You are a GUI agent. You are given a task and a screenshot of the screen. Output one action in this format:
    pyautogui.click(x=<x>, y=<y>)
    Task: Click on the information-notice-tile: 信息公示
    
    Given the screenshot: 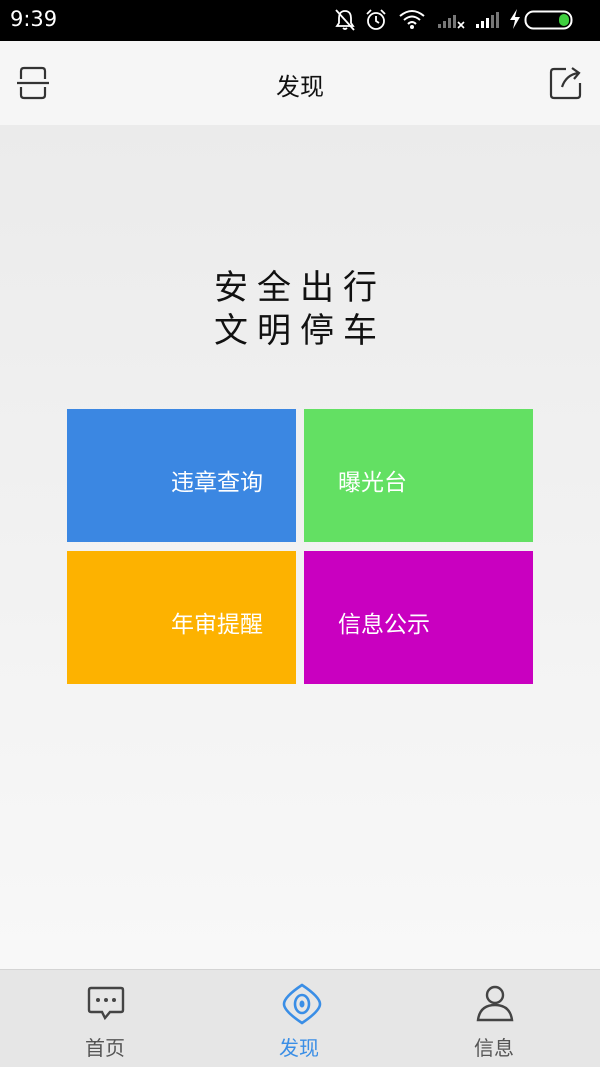 What is the action you would take?
    pyautogui.click(x=418, y=617)
    